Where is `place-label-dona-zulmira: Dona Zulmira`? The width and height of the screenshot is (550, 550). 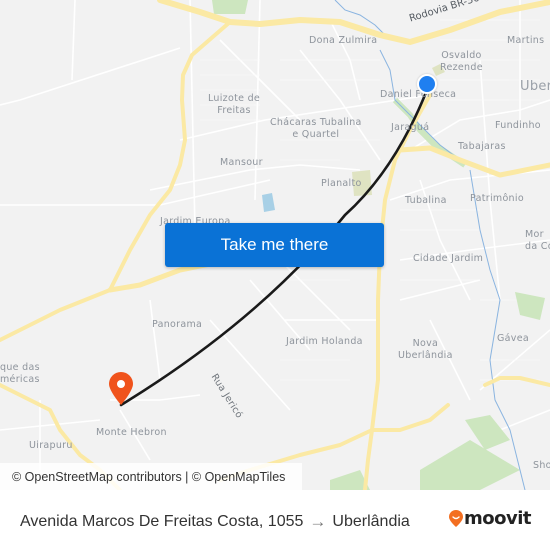 place-label-dona-zulmira: Dona Zulmira is located at coordinates (343, 40).